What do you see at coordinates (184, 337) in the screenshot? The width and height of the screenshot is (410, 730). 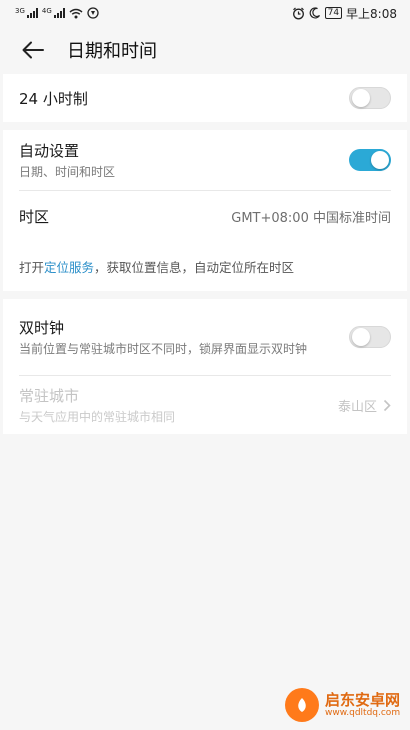 I see `dual-clock-text: 双时钟 当前位置与常驻城市时区不同时，锁屏界面显示双时钟` at bounding box center [184, 337].